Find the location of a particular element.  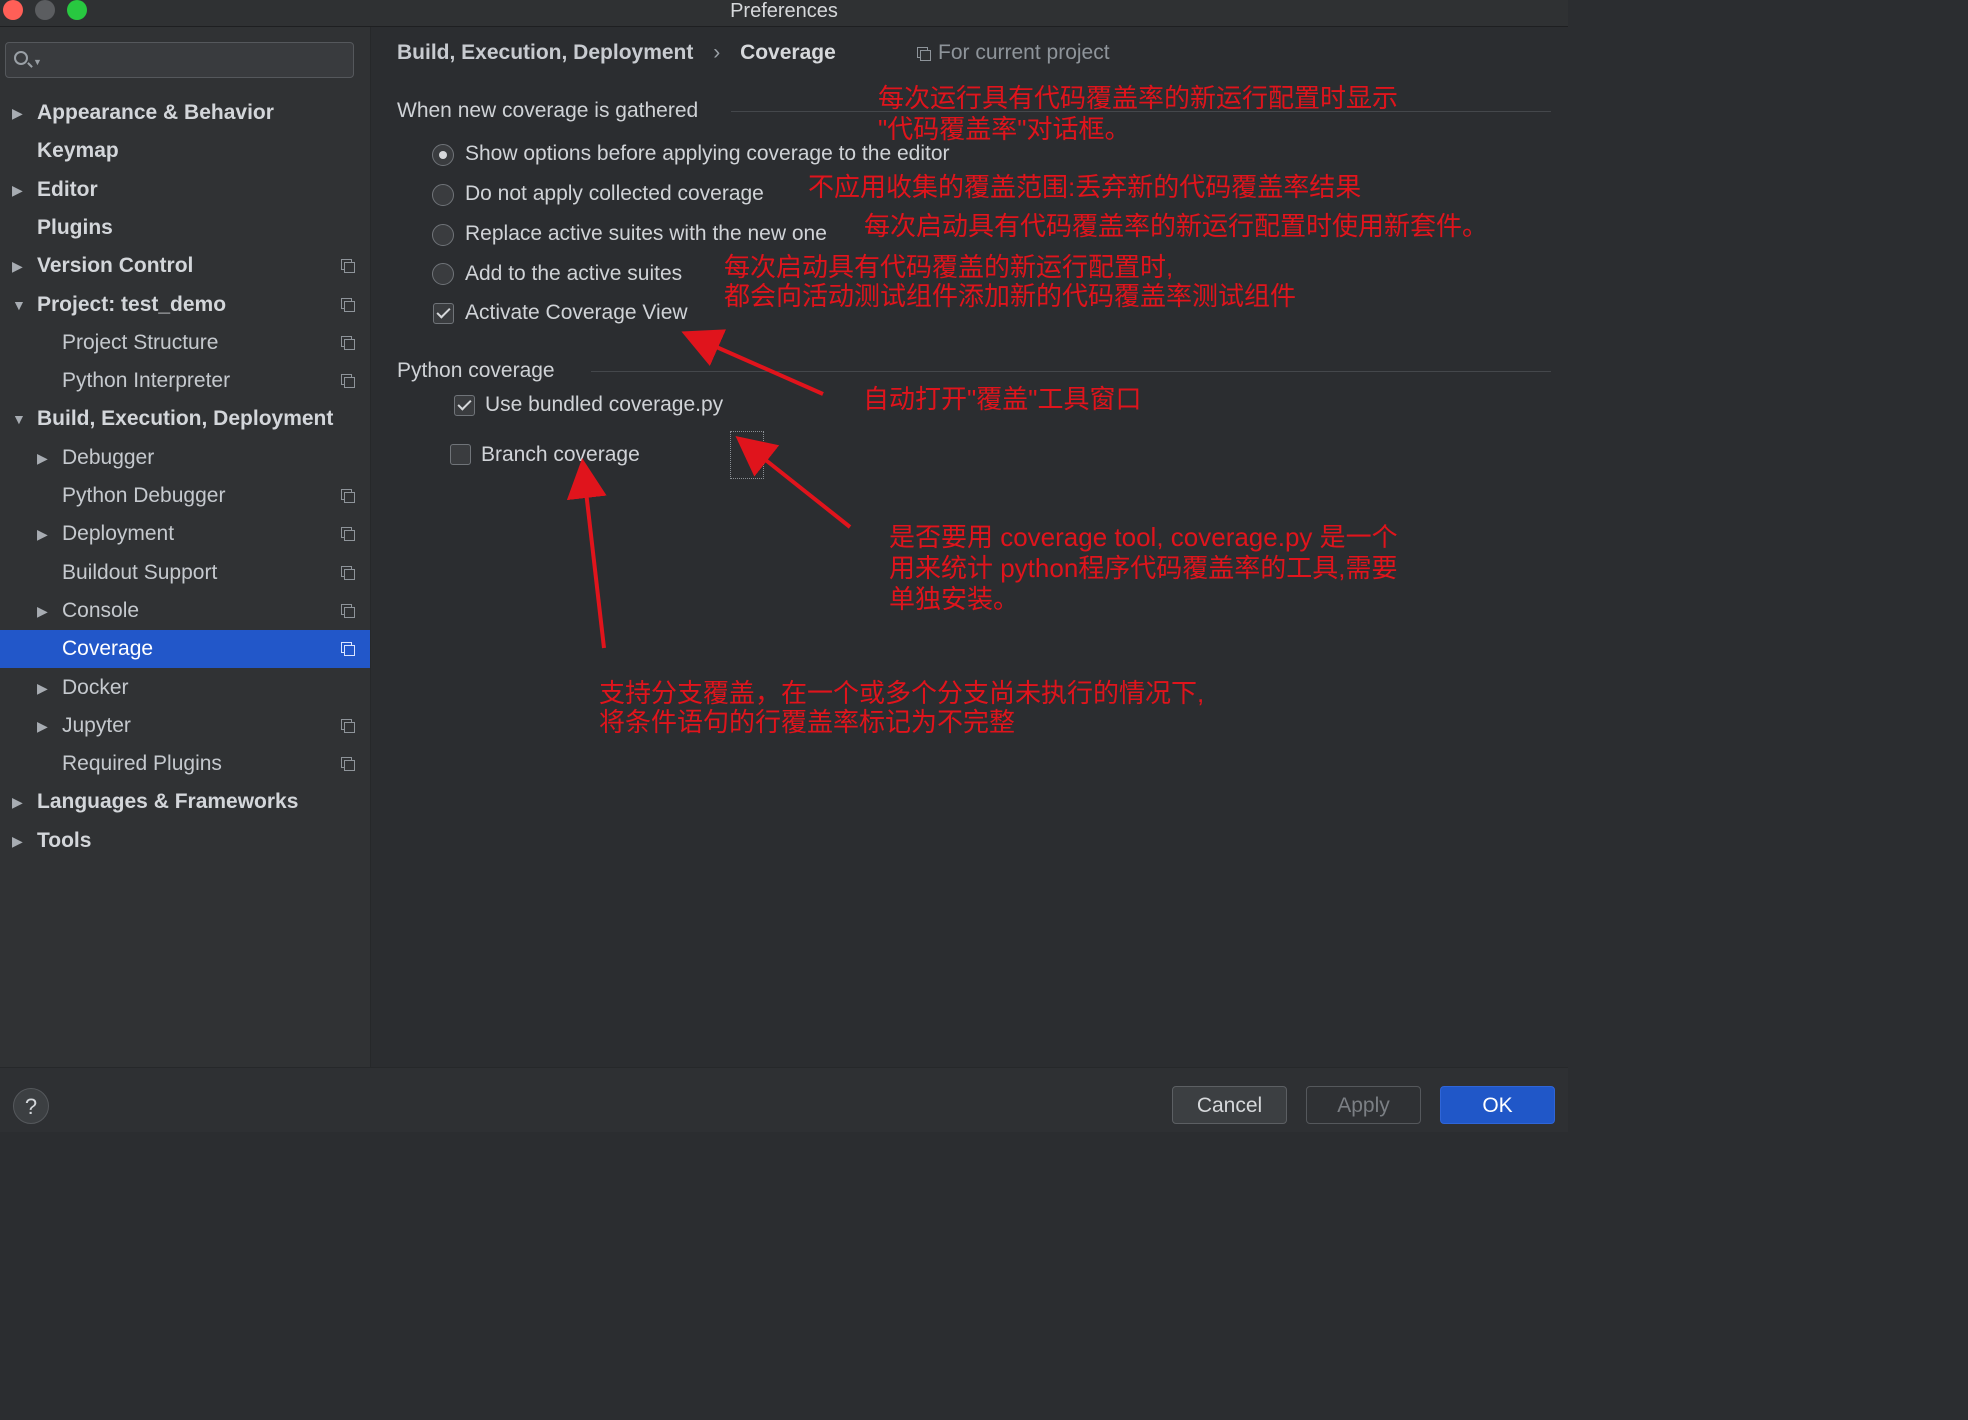

dialog-footer: ? Cancel Apply OK is located at coordinates (784, 1099).